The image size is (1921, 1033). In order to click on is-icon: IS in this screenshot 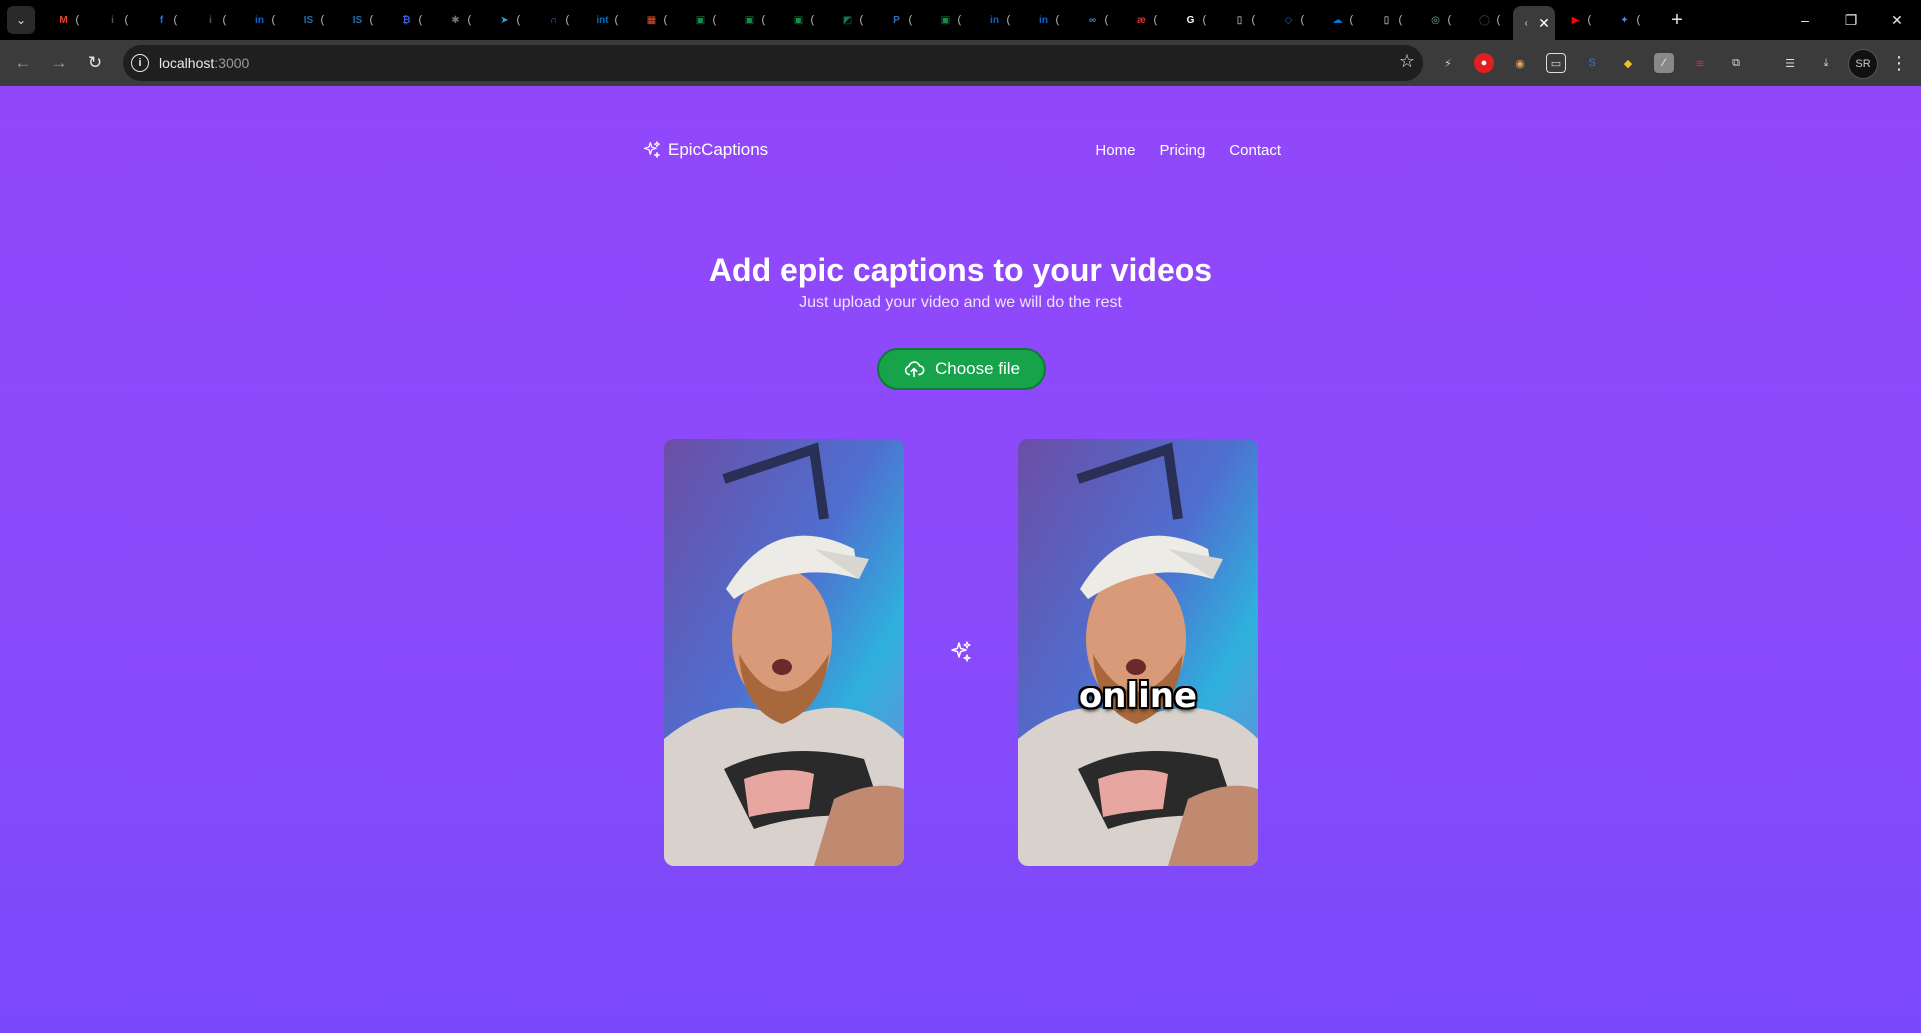, I will do `click(308, 20)`.